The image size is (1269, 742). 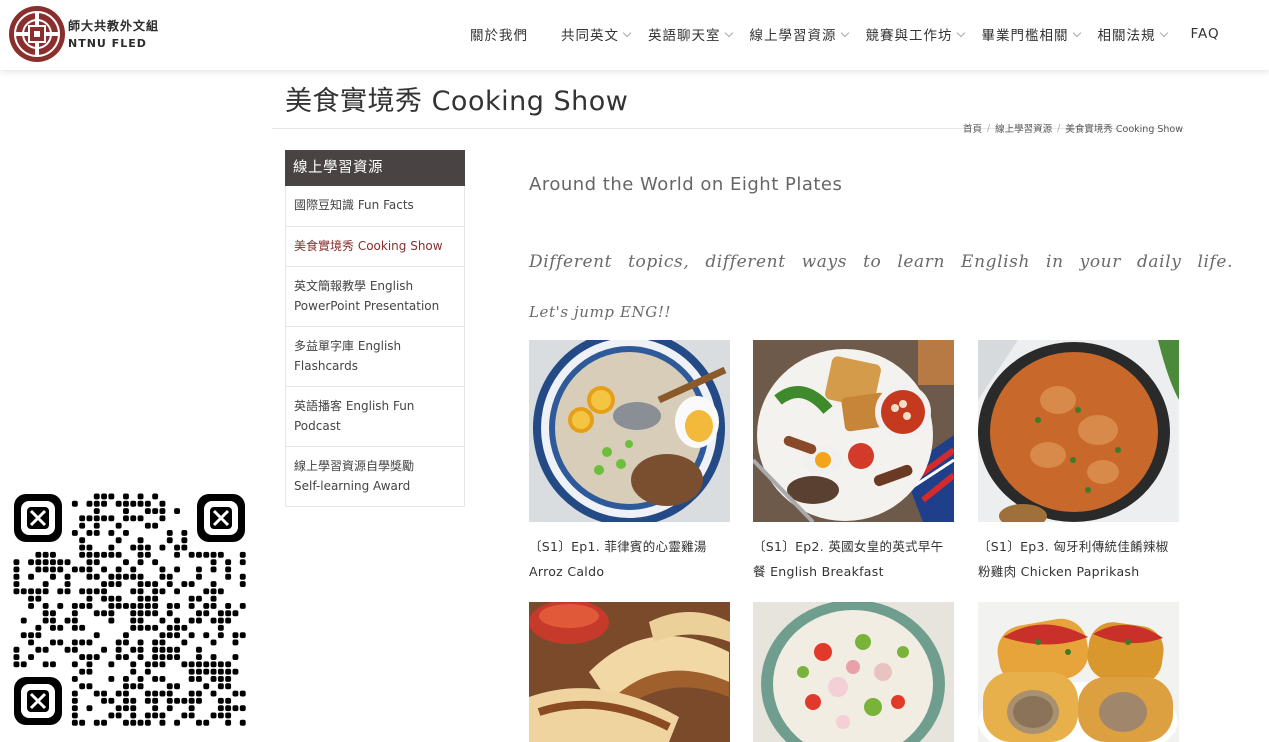 I want to click on nav-item-online-resources: 線上學習資源, so click(x=799, y=34).